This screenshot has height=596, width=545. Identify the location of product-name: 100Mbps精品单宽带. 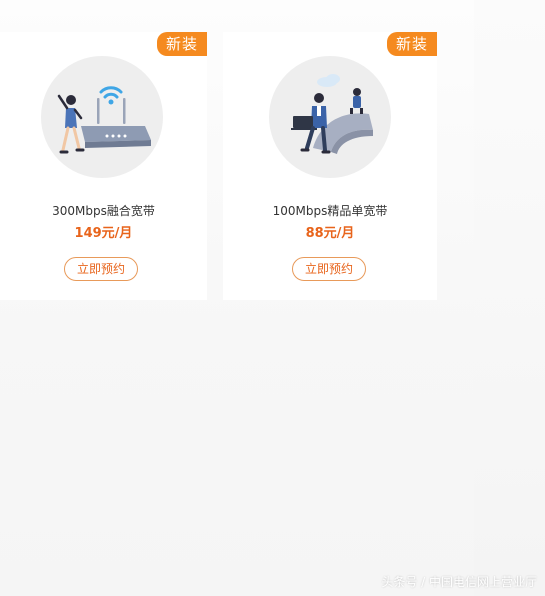
(330, 211).